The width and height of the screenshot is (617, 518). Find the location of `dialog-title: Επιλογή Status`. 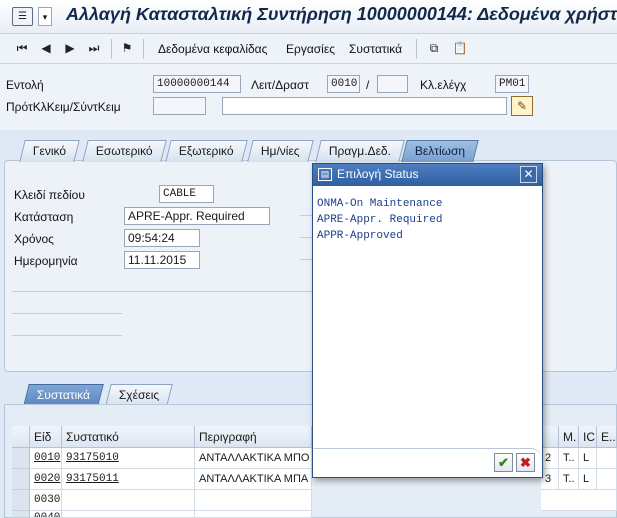

dialog-title: Επιλογή Status is located at coordinates (378, 174).